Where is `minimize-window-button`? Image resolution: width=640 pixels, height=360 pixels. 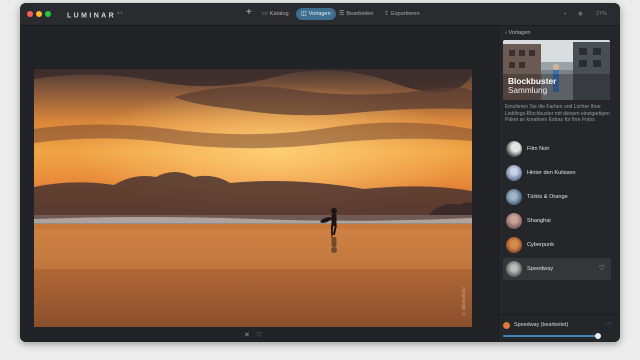 minimize-window-button is located at coordinates (39, 14).